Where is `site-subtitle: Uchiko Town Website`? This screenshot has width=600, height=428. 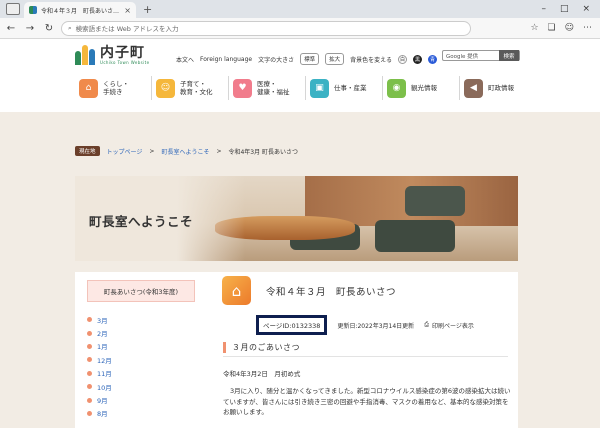
site-subtitle: Uchiko Town Website is located at coordinates (125, 62).